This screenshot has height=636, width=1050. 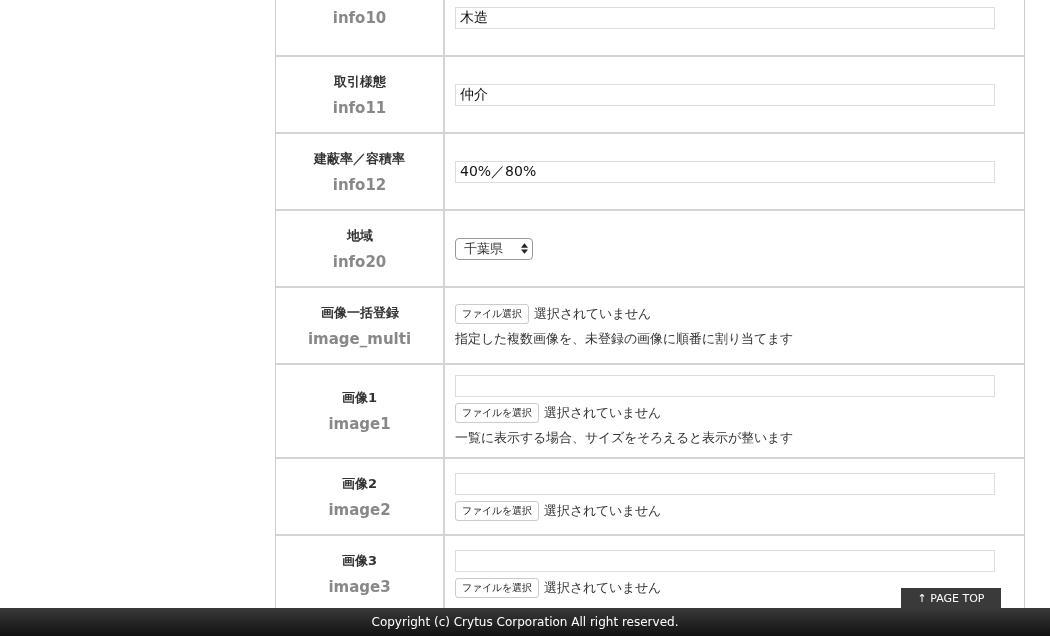 What do you see at coordinates (359, 483) in the screenshot?
I see `field-label: 画像2` at bounding box center [359, 483].